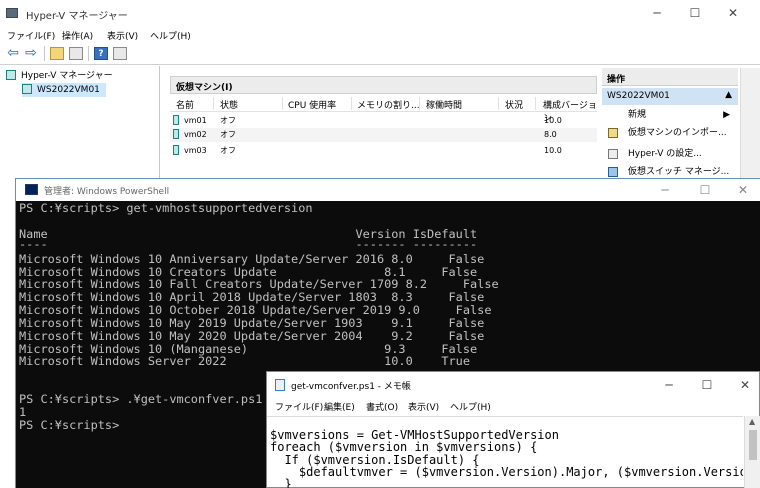 Image resolution: width=760 pixels, height=488 pixels. What do you see at coordinates (195, 150) in the screenshot?
I see `vm-name: vm03` at bounding box center [195, 150].